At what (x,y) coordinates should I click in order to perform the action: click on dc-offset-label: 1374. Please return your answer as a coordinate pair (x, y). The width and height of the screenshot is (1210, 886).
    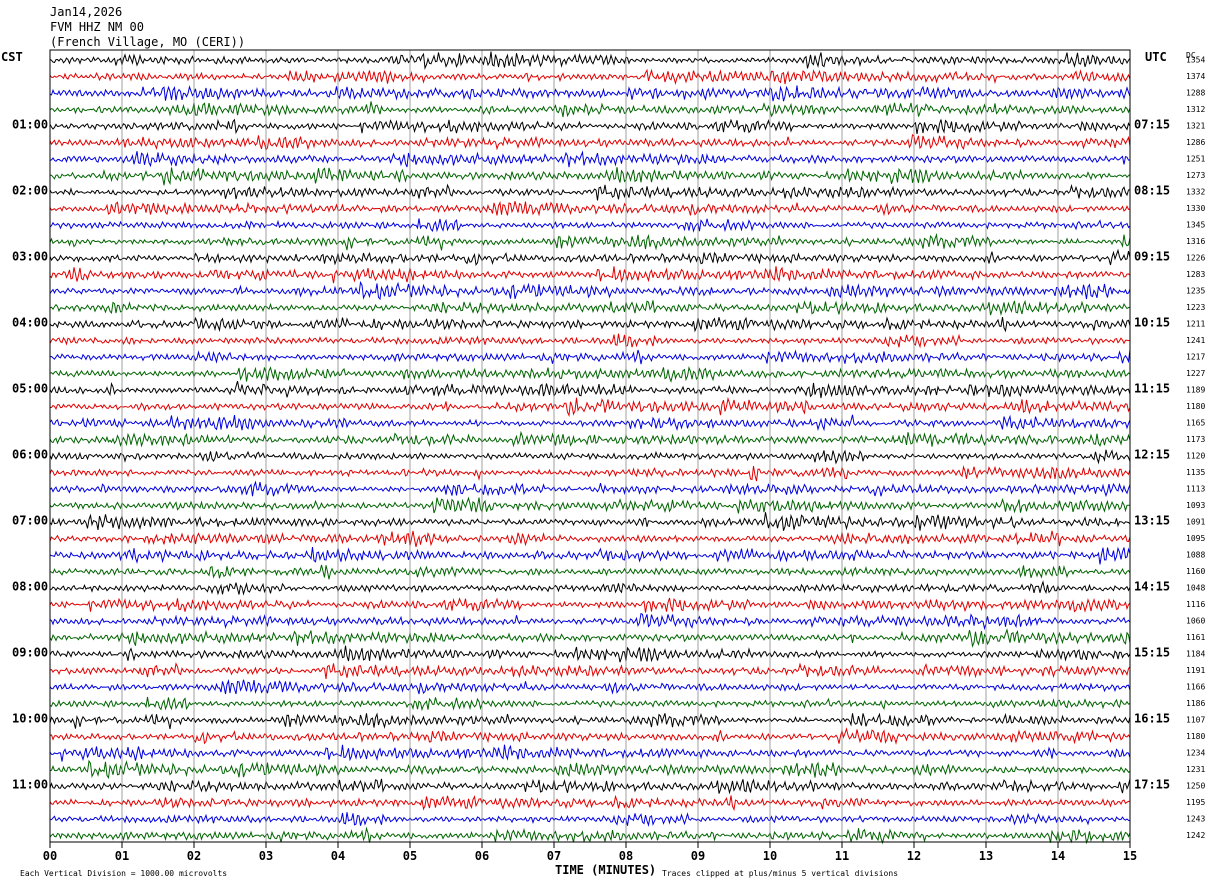
    Looking at the image, I should click on (1195, 76).